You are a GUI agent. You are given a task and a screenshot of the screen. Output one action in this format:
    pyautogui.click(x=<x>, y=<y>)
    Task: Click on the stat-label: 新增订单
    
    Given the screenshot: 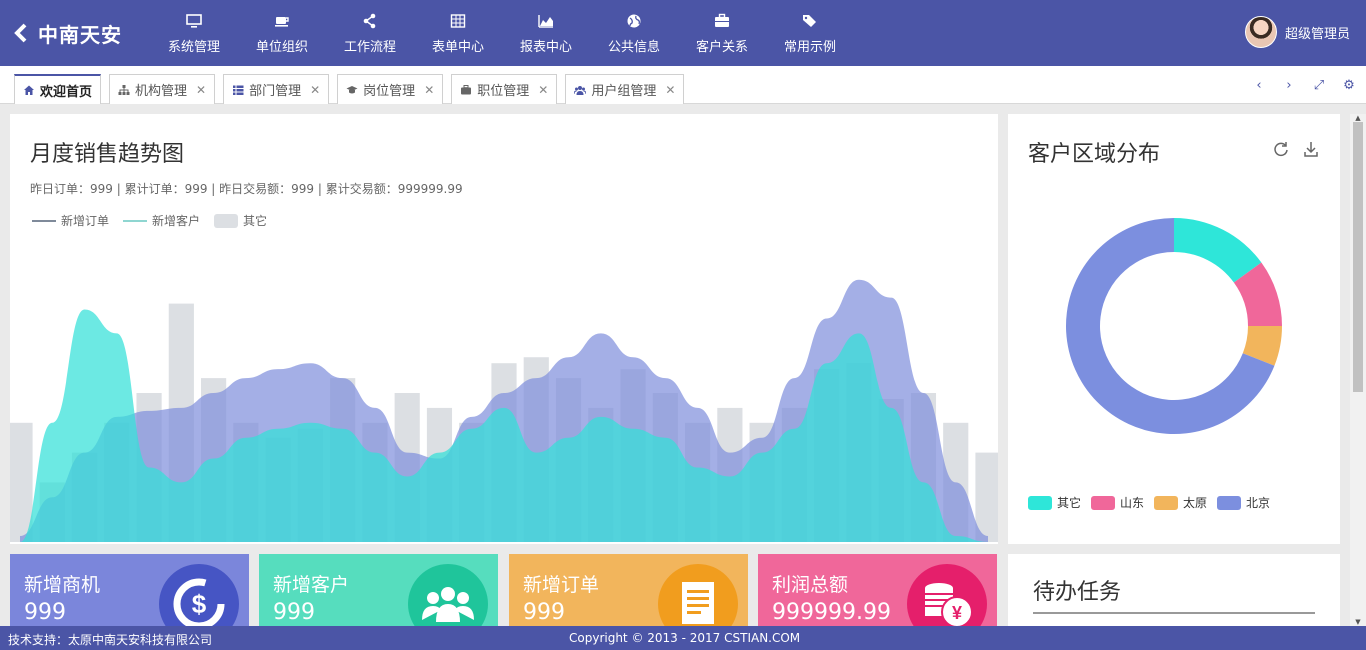 What is the action you would take?
    pyautogui.click(x=561, y=585)
    